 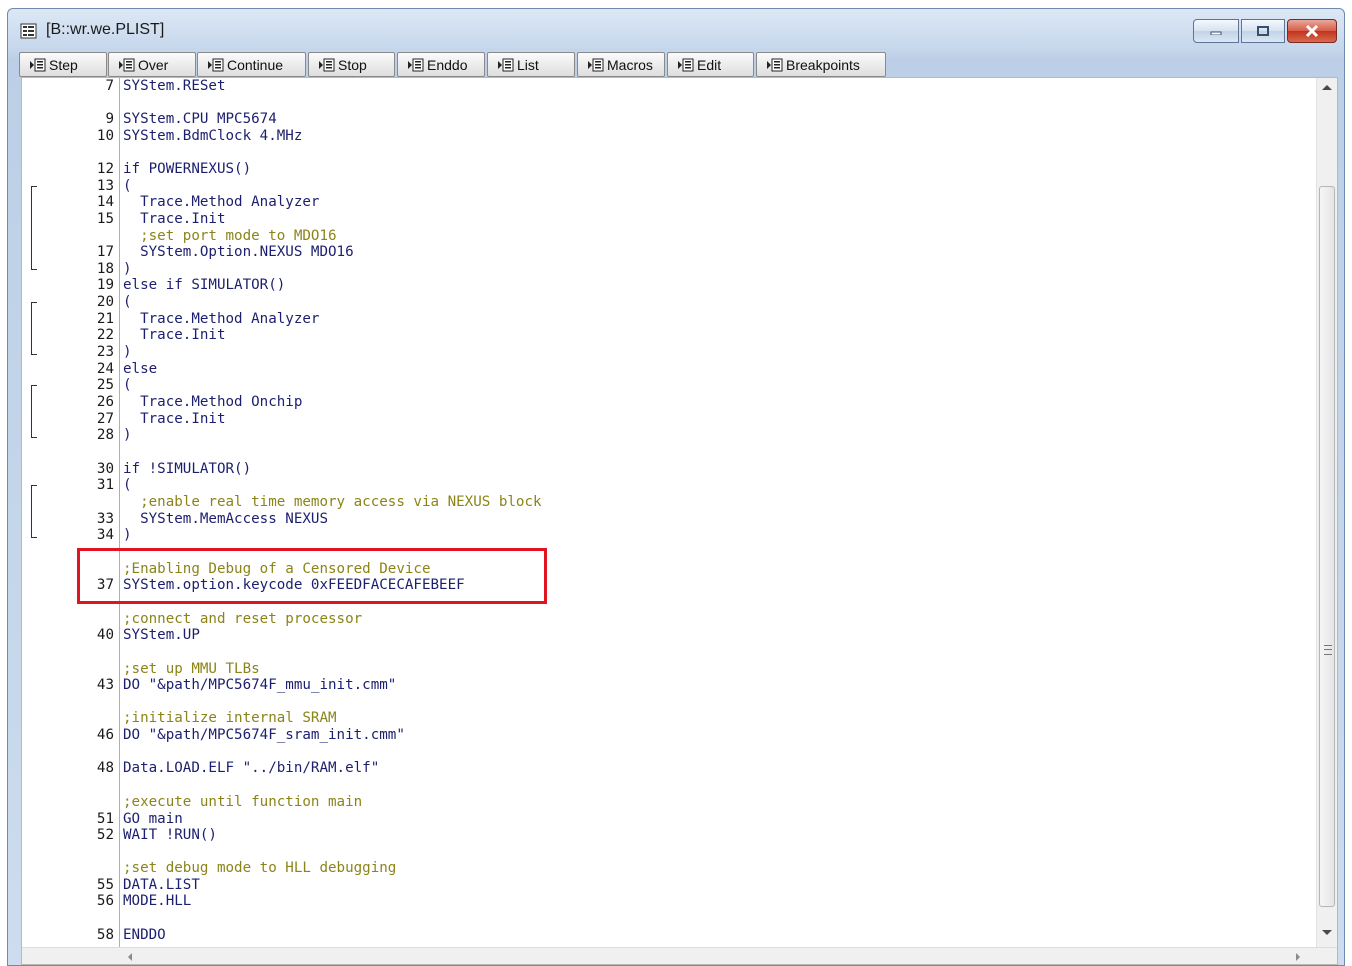 I want to click on code-line: if !SIMULATOR(), so click(x=187, y=469).